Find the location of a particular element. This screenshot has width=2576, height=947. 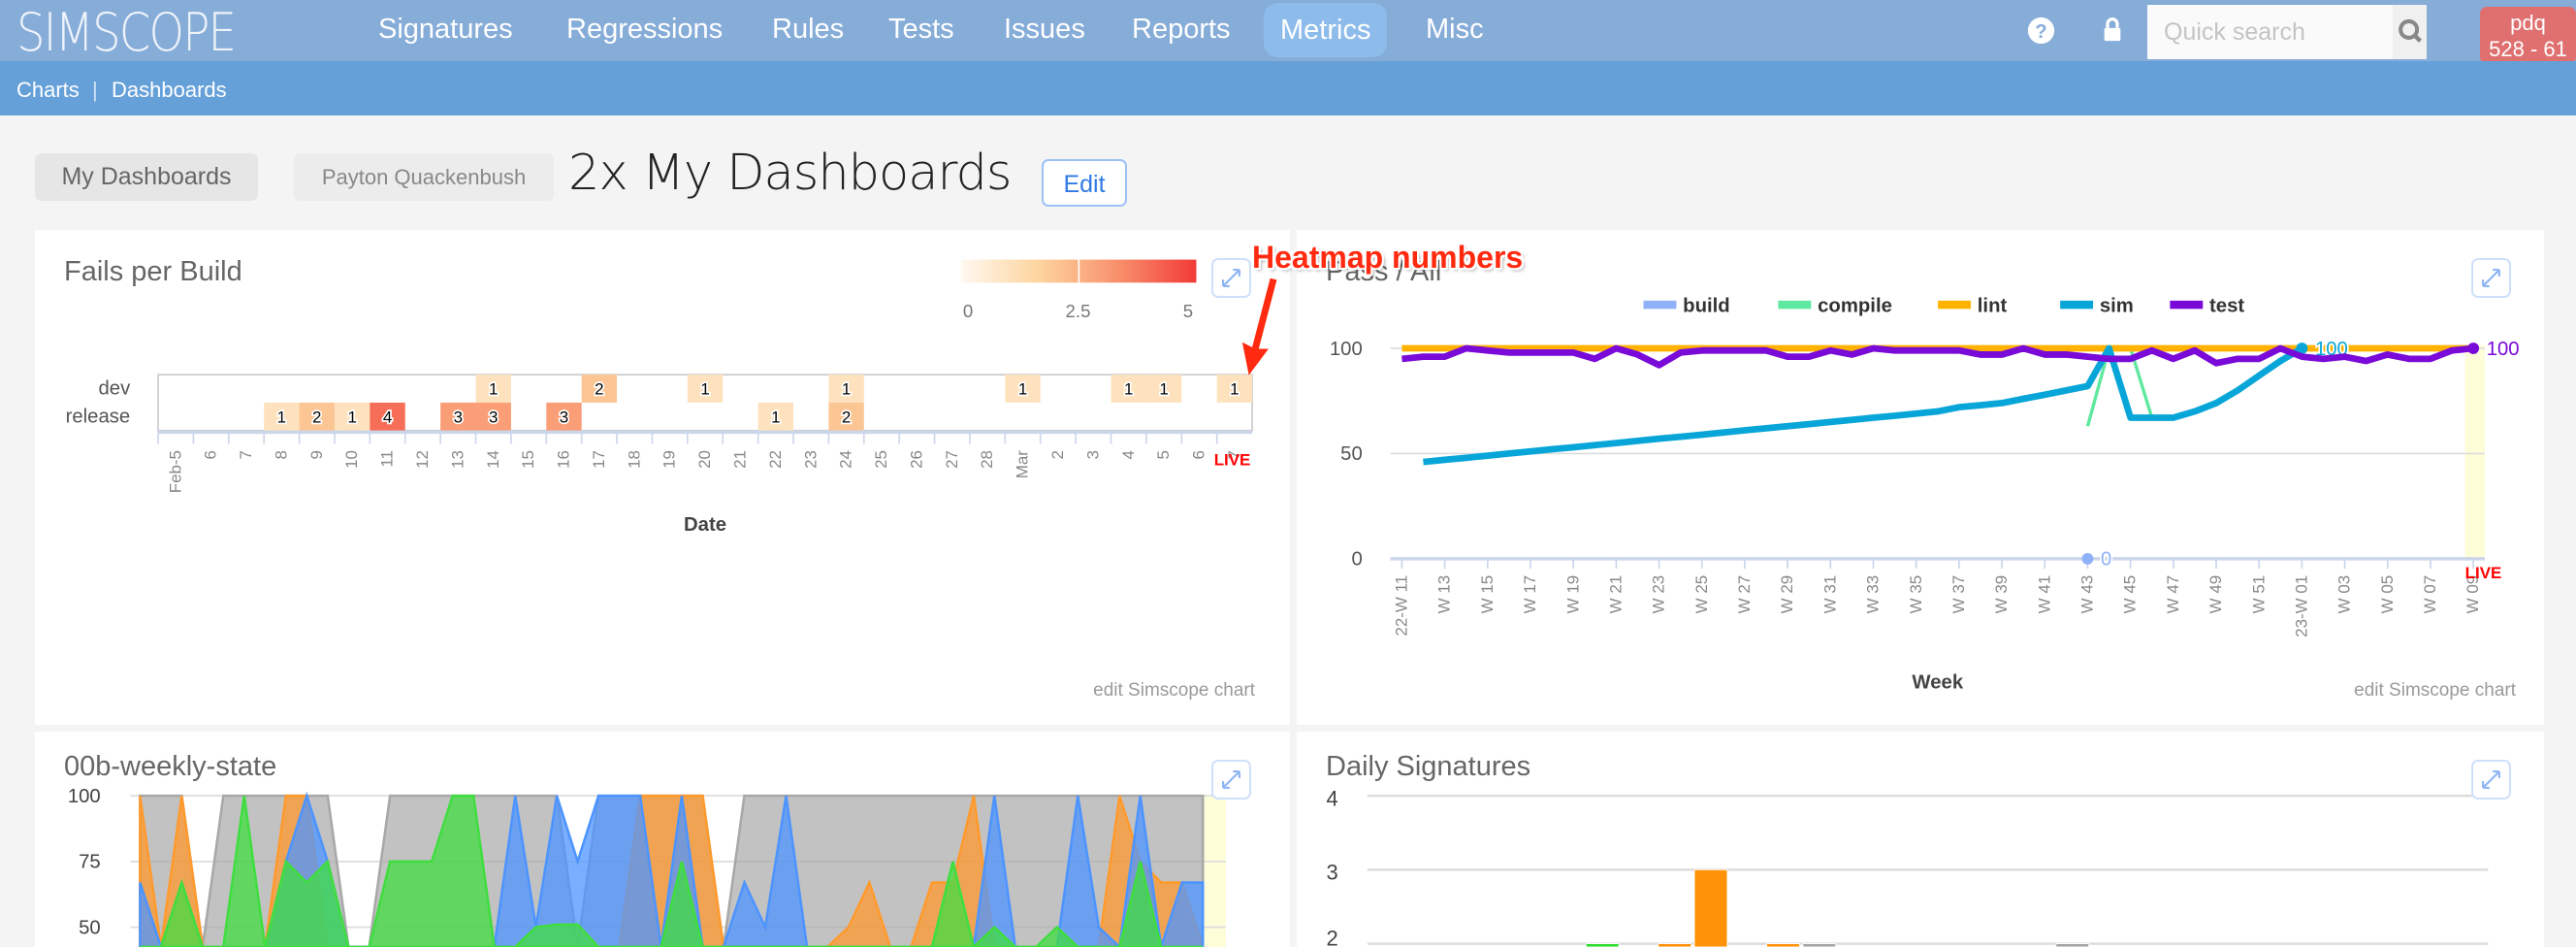

y-tick-label: dev is located at coordinates (114, 388).